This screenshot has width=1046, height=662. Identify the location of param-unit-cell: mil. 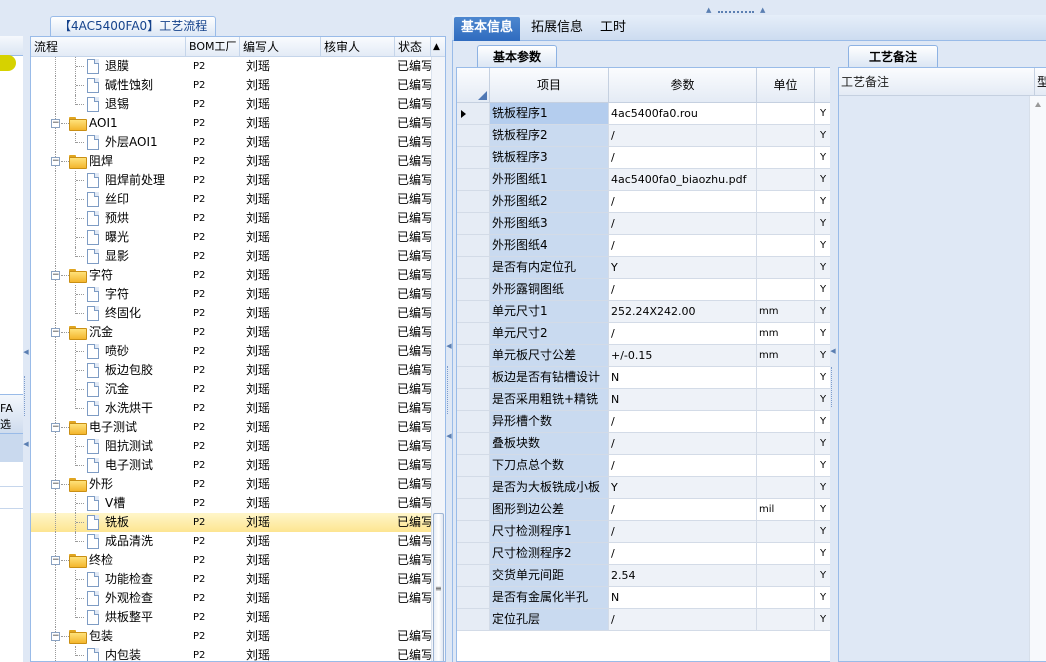
(786, 510).